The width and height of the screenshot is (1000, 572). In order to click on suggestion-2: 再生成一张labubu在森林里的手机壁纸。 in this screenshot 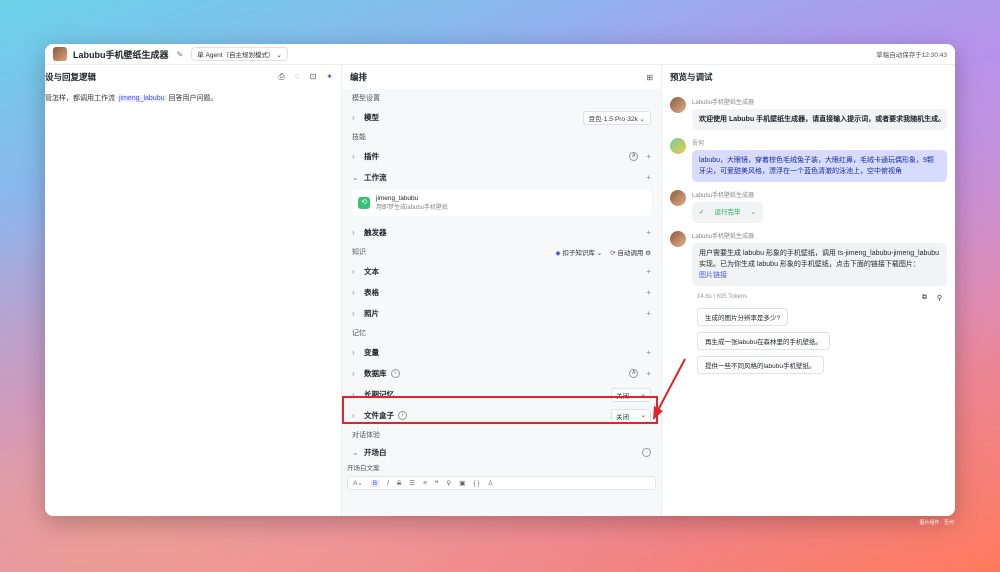, I will do `click(764, 341)`.